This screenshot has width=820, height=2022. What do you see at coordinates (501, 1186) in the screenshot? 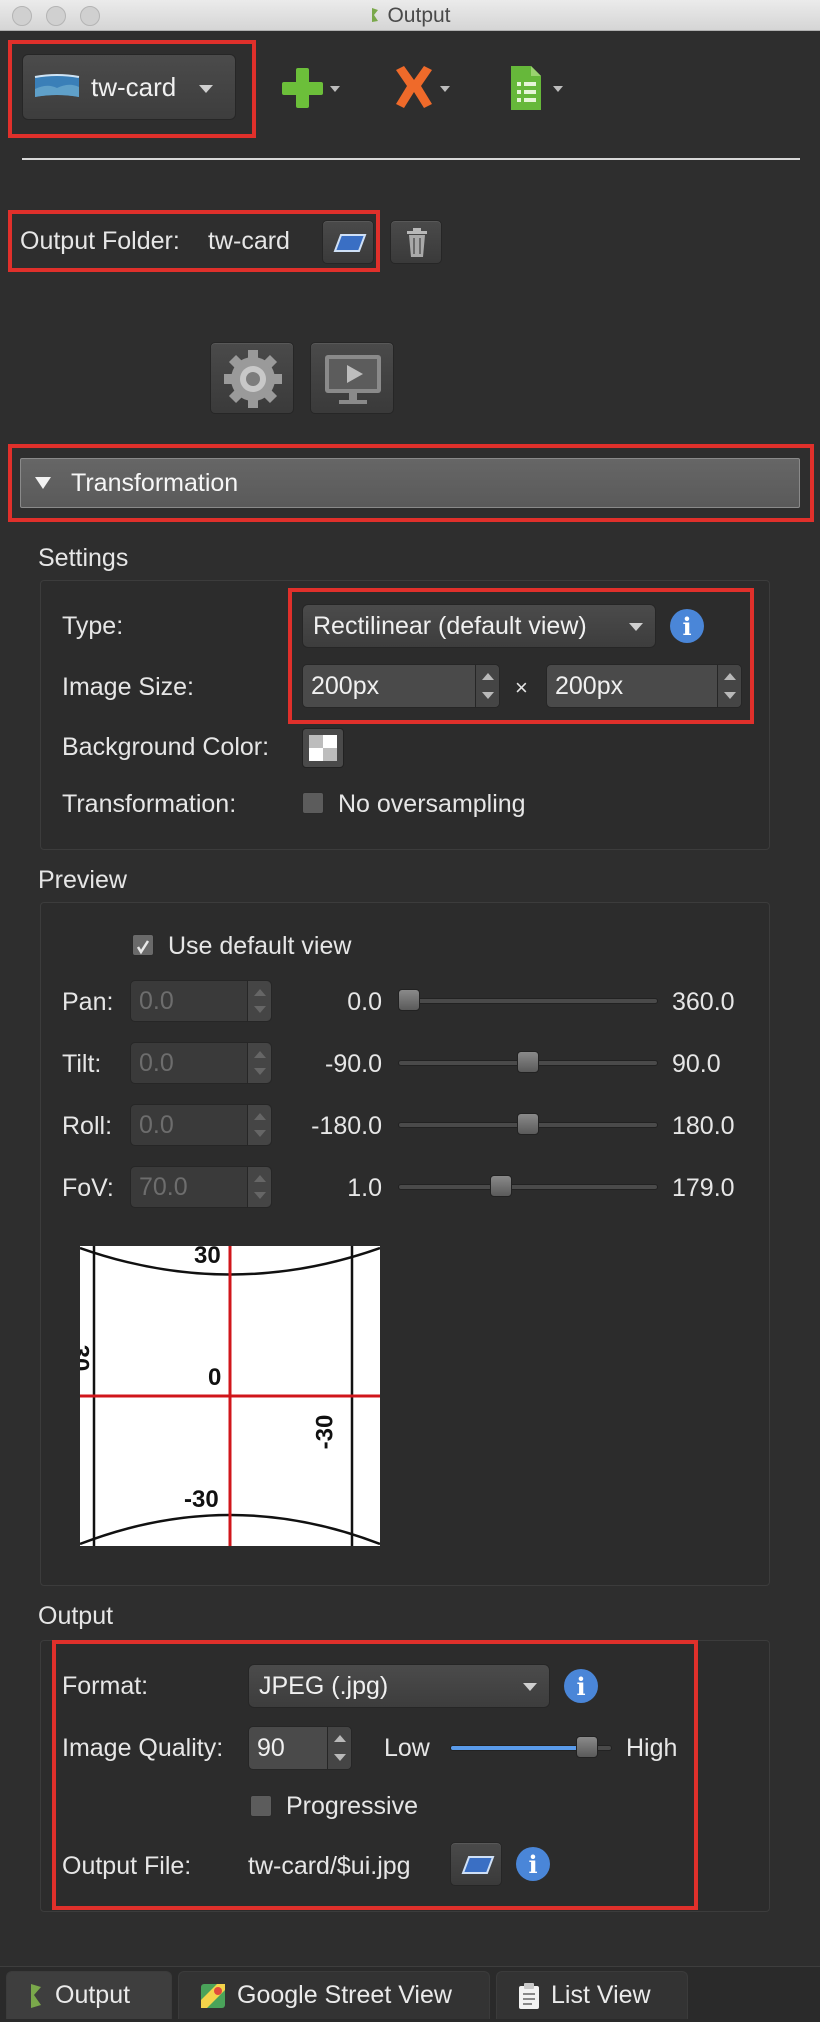
I see `fov-slider-handle` at bounding box center [501, 1186].